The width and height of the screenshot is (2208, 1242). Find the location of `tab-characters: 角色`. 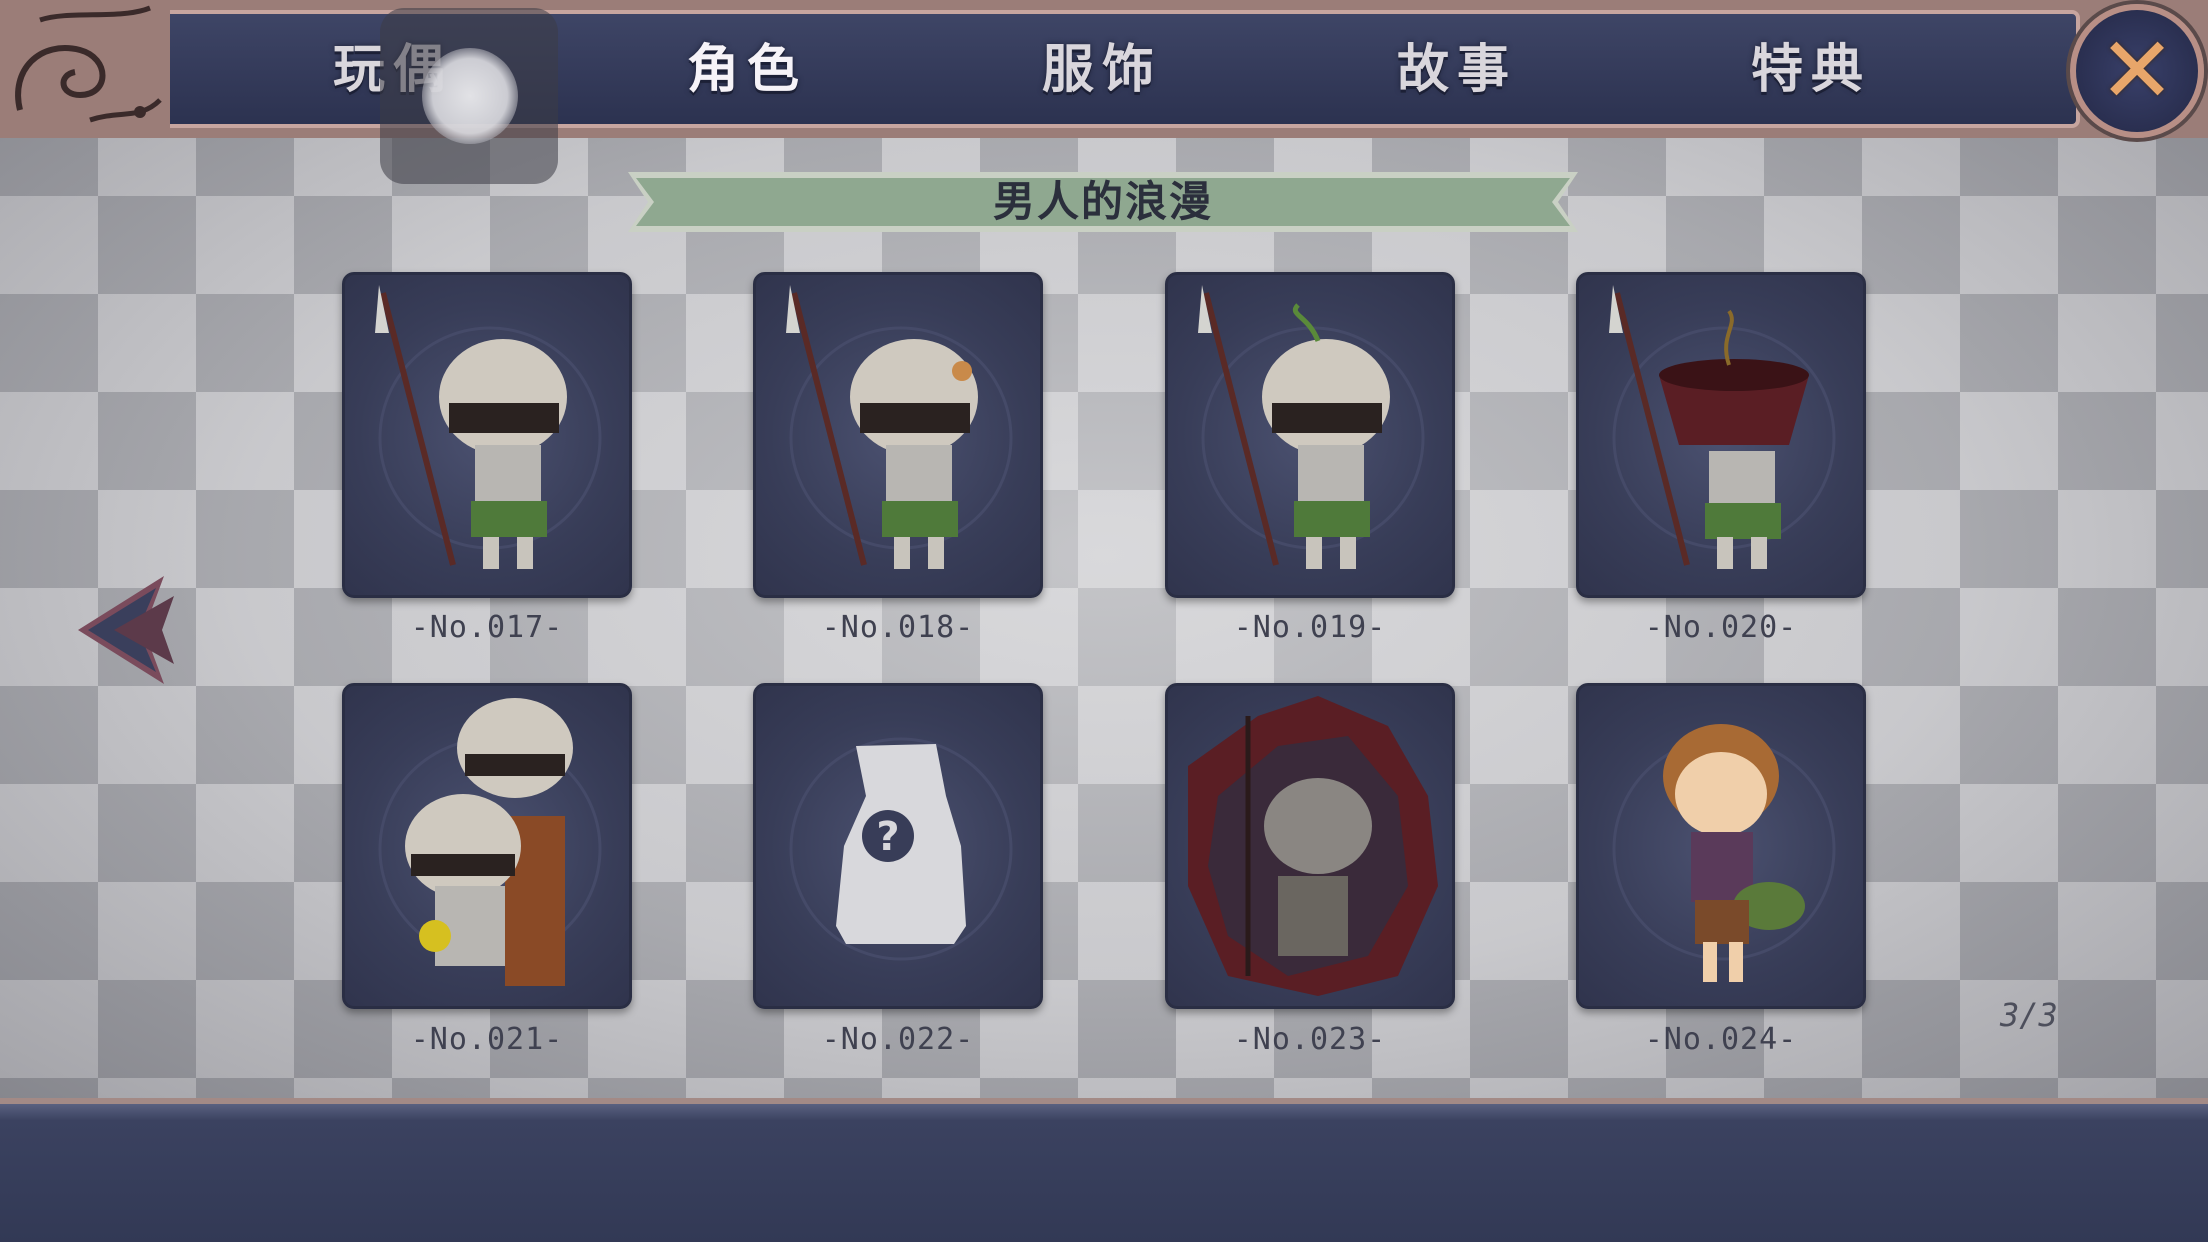

tab-characters: 角色 is located at coordinates (747, 70).